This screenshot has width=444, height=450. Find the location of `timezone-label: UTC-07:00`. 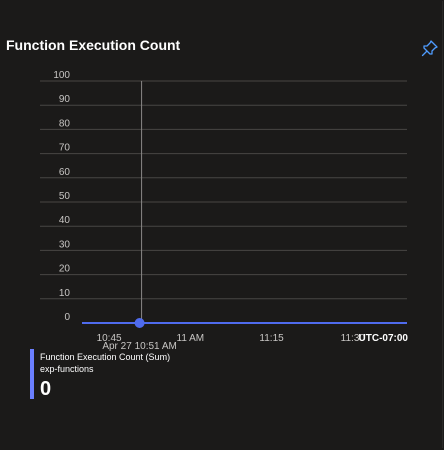

timezone-label: UTC-07:00 is located at coordinates (384, 338).